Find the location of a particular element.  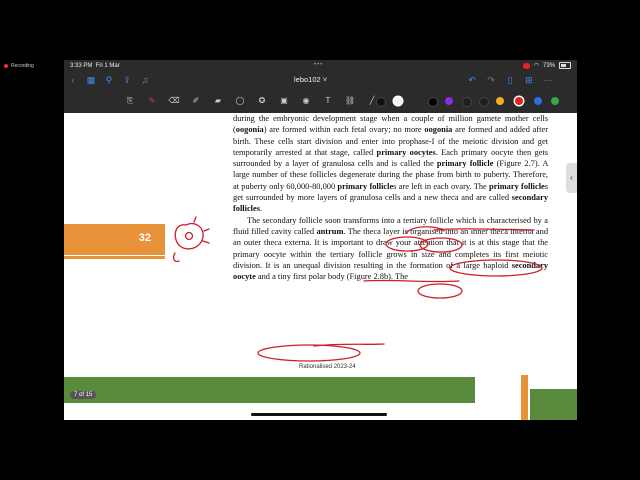

recording-indicator: Recording is located at coordinates (19, 66).